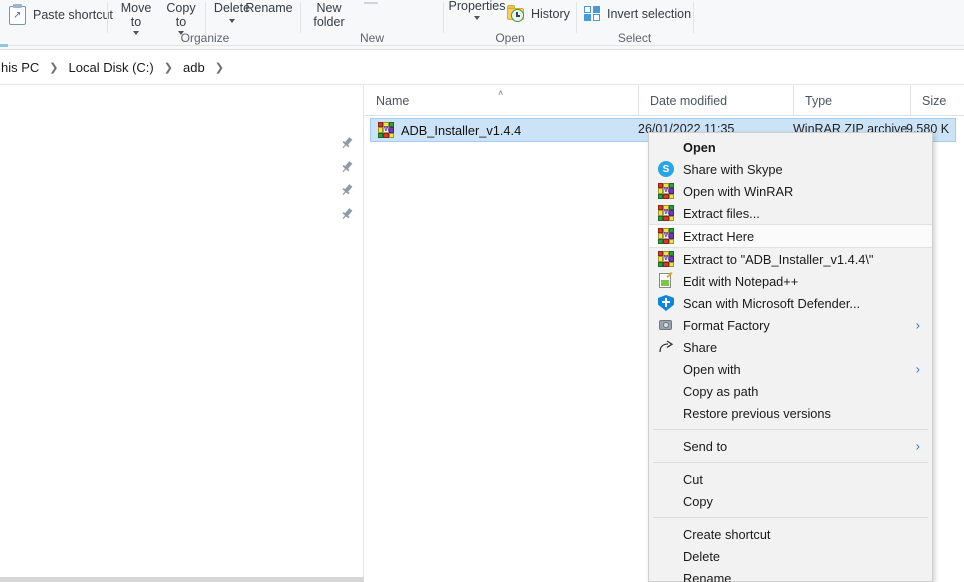 Image resolution: width=964 pixels, height=582 pixels. I want to click on ribbon-rename-label: Rename, so click(269, 8).